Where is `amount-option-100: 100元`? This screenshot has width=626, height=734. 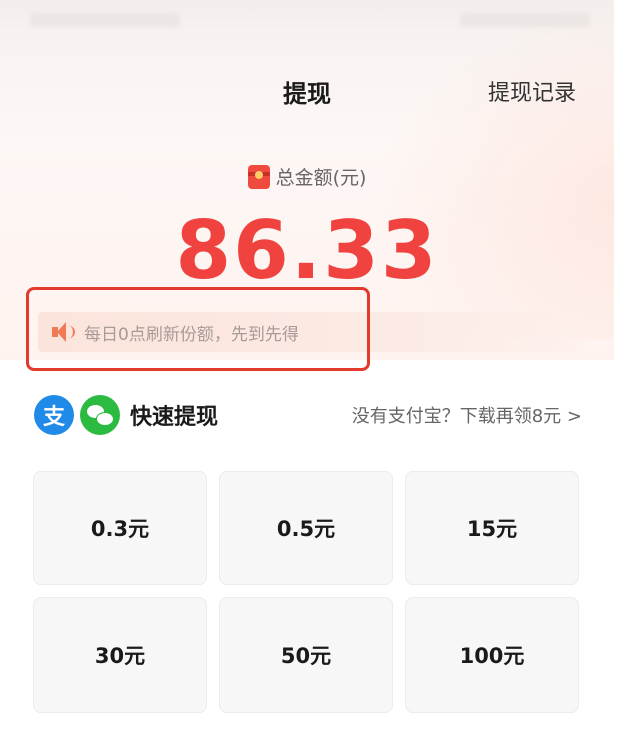
amount-option-100: 100元 is located at coordinates (492, 655).